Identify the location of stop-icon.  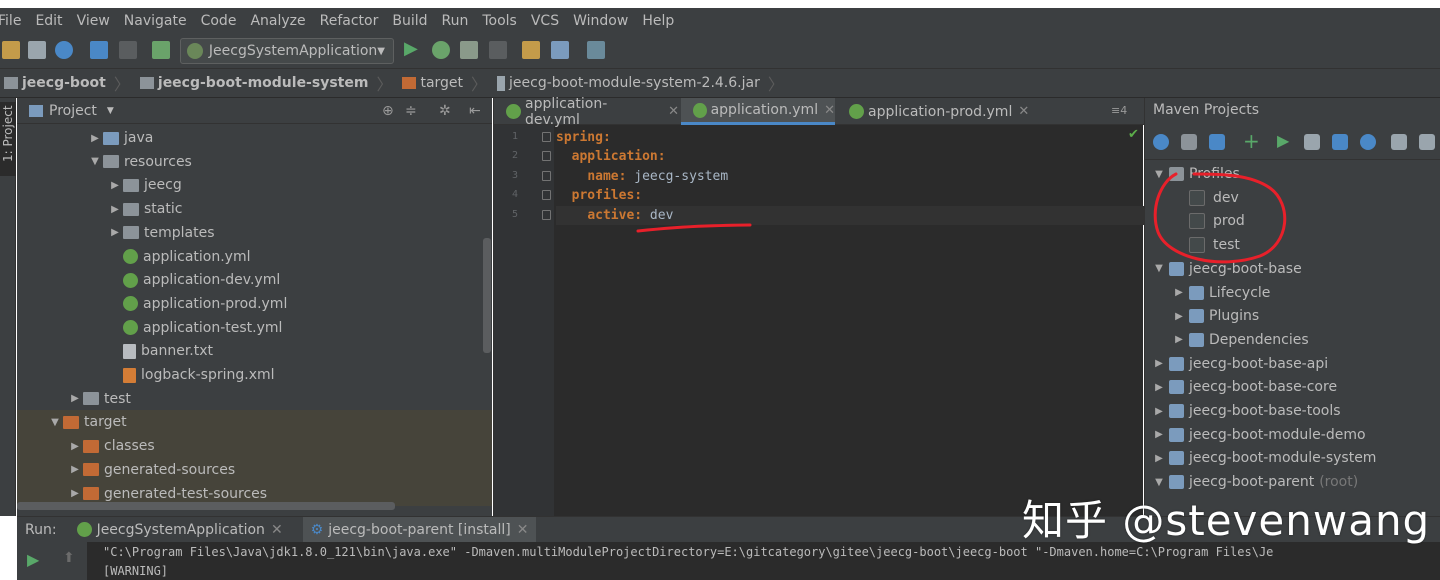
(498, 50).